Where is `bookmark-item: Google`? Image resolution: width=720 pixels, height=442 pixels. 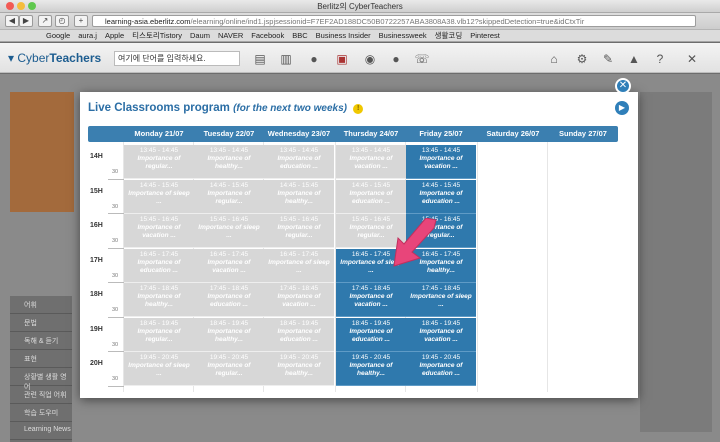
bookmark-item: Google is located at coordinates (58, 35).